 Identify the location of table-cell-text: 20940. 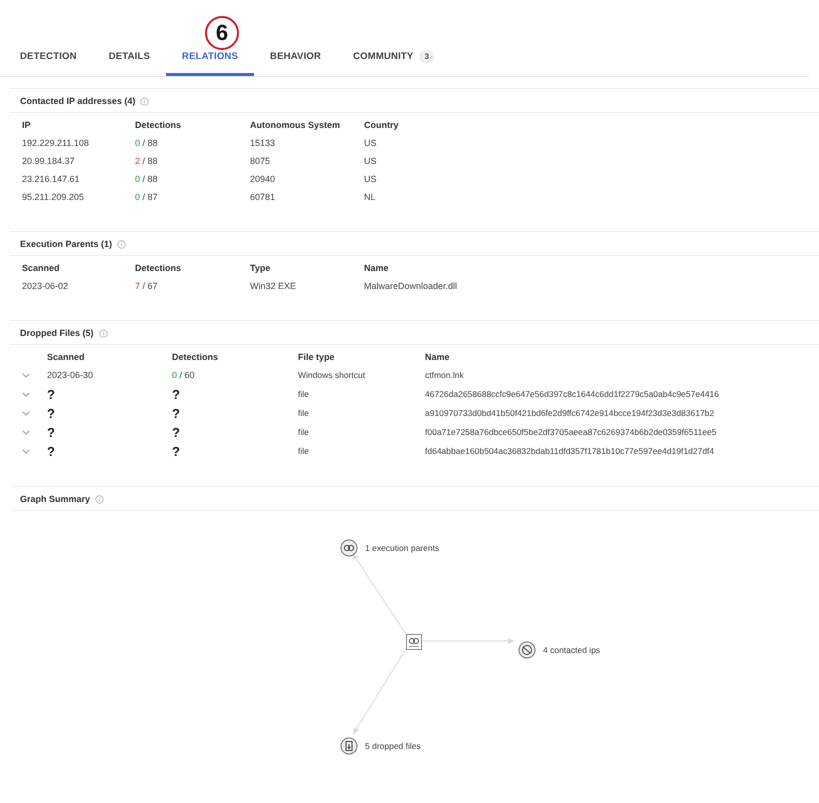
(263, 179).